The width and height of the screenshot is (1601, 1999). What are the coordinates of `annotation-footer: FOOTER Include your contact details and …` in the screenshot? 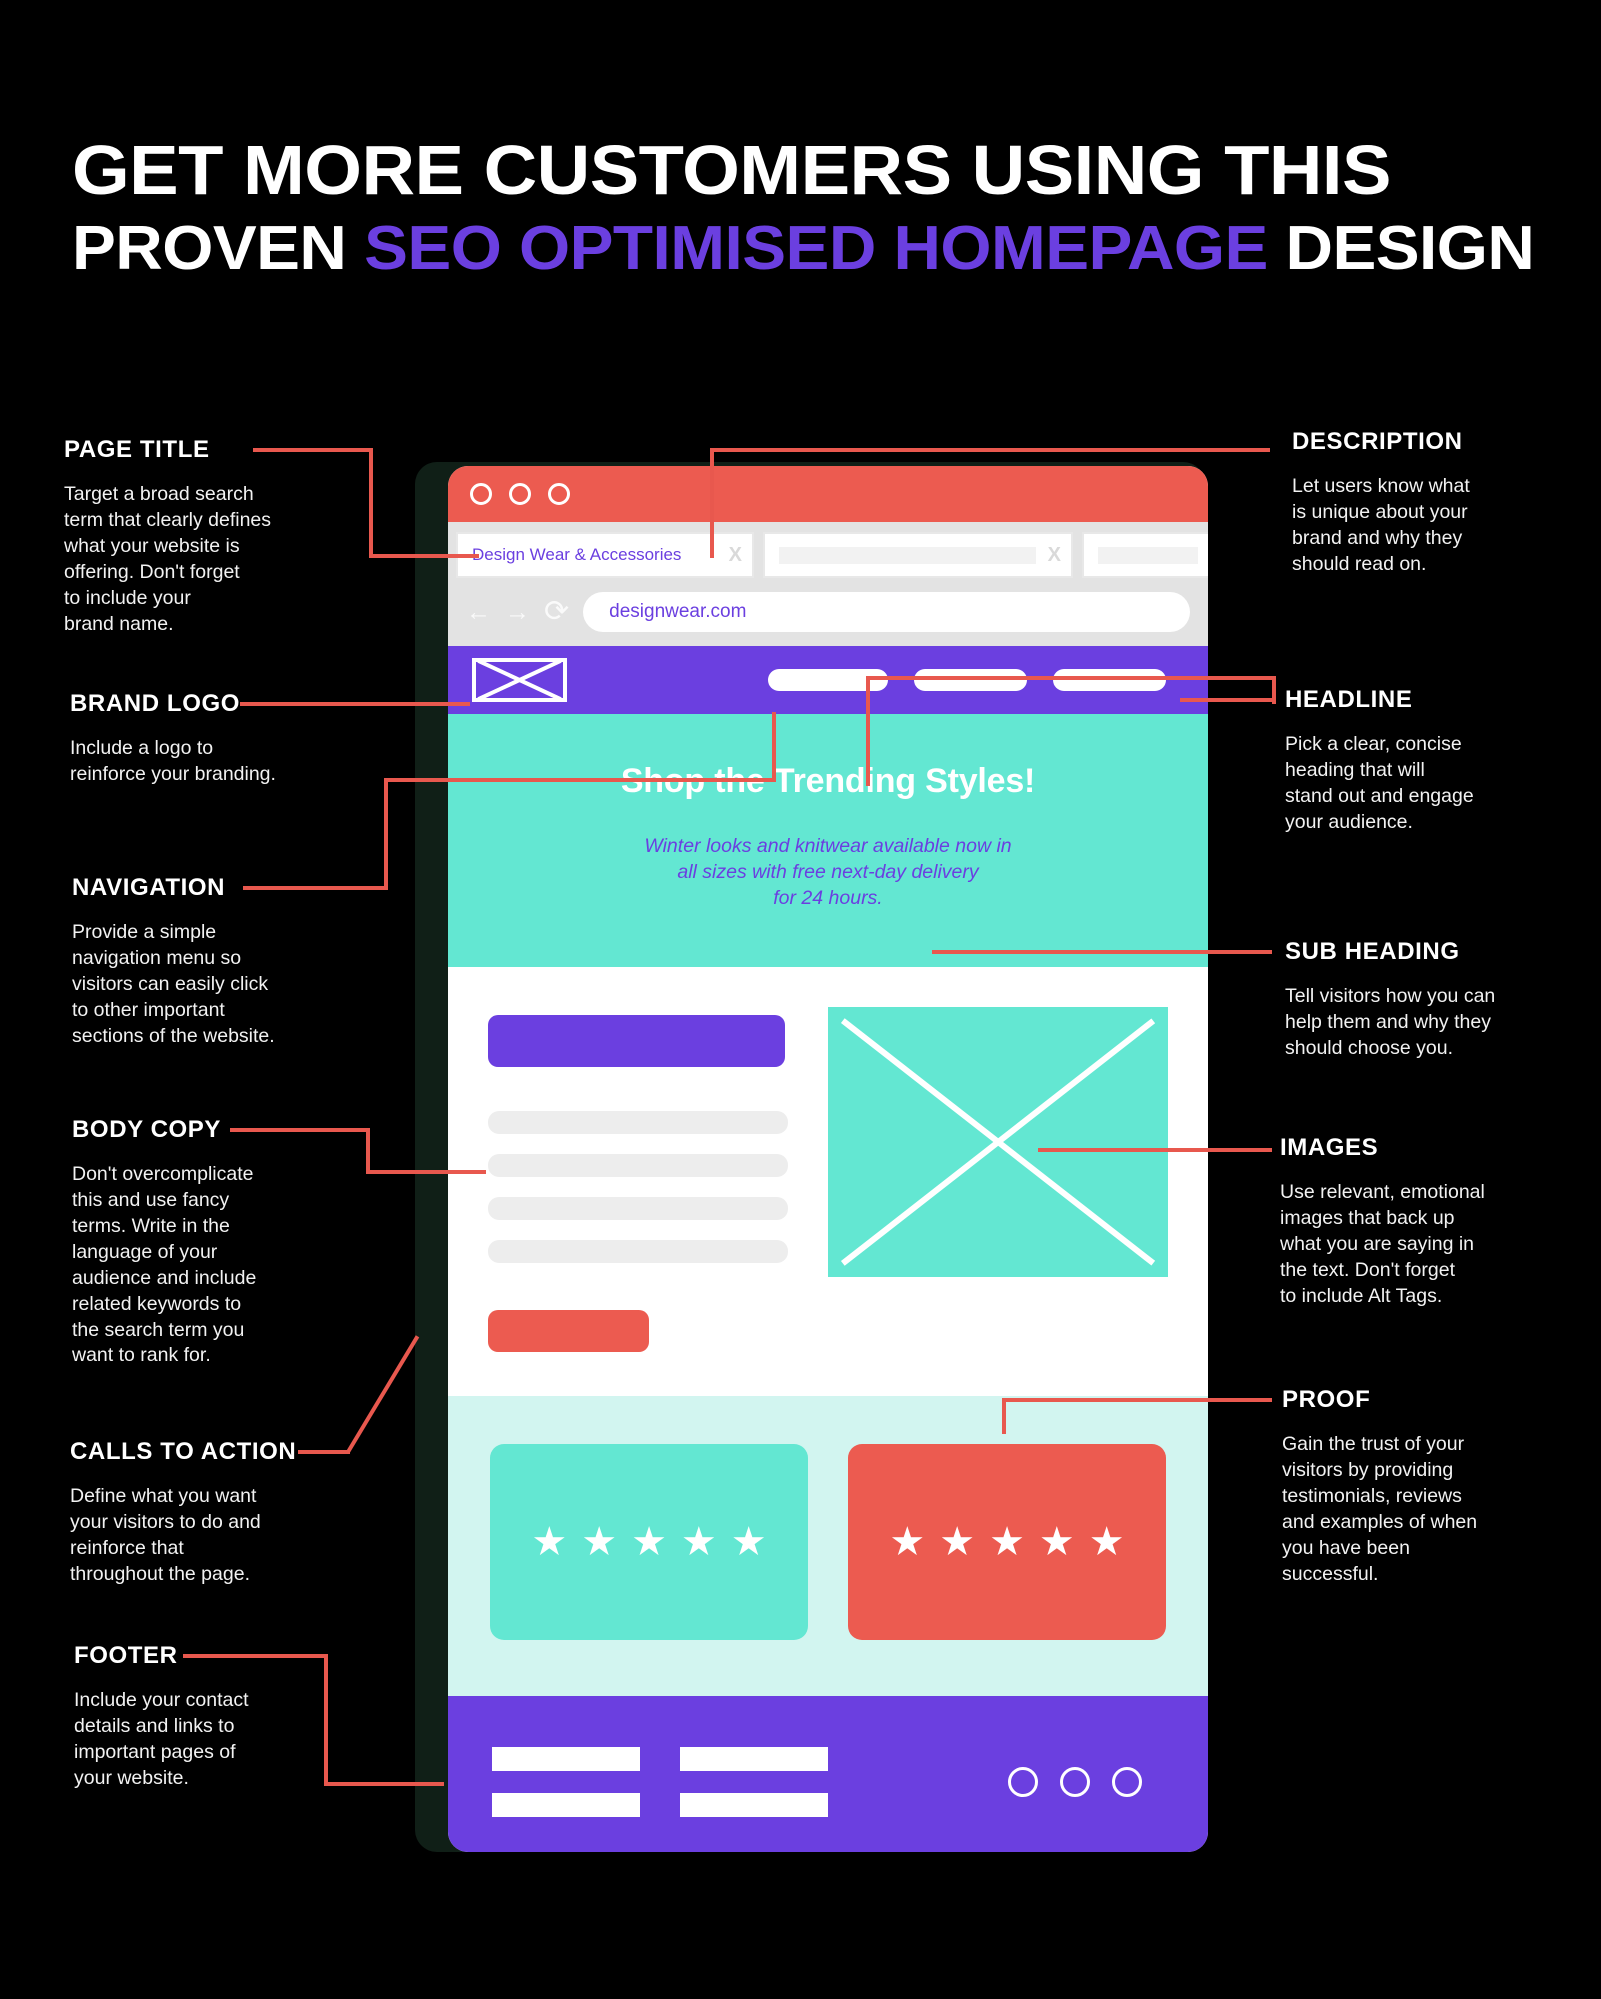 It's located at (224, 1717).